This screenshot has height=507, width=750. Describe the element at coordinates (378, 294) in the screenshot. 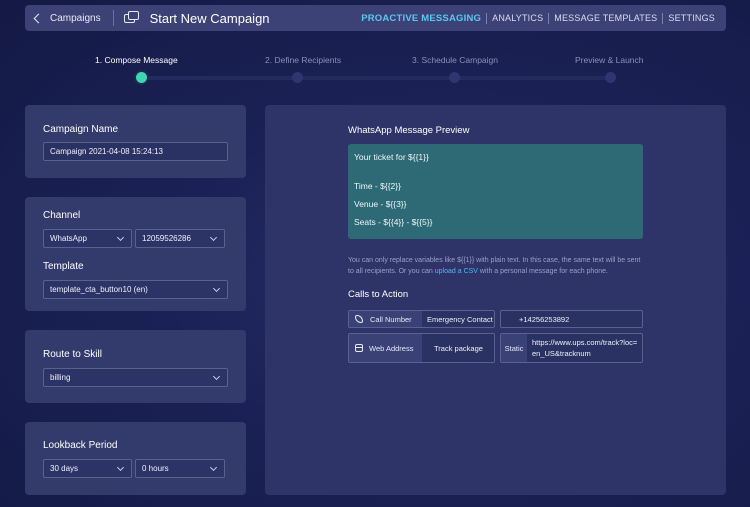

I see `calls-to-action-title: Calls to Action` at that location.